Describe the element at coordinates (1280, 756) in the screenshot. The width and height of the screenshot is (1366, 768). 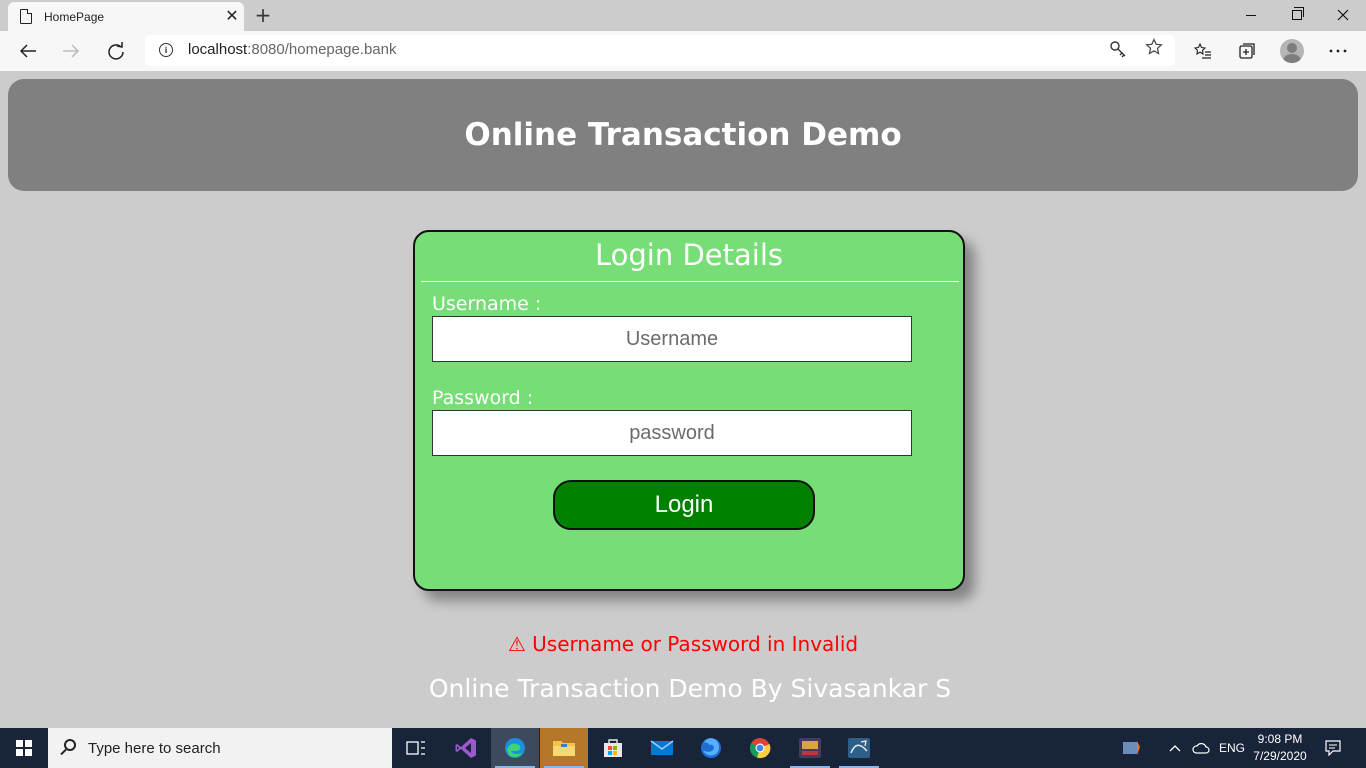
I see `clock-date: 7/29/2020` at that location.